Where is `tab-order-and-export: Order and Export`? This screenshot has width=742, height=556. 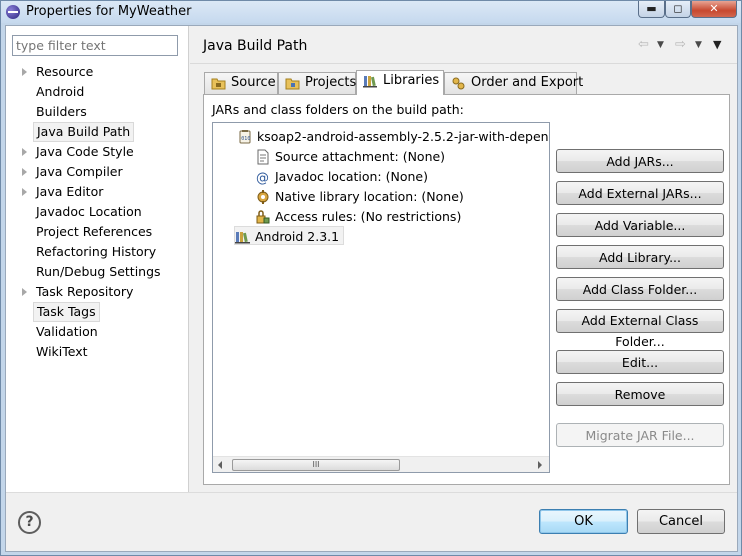 tab-order-and-export: Order and Export is located at coordinates (513, 83).